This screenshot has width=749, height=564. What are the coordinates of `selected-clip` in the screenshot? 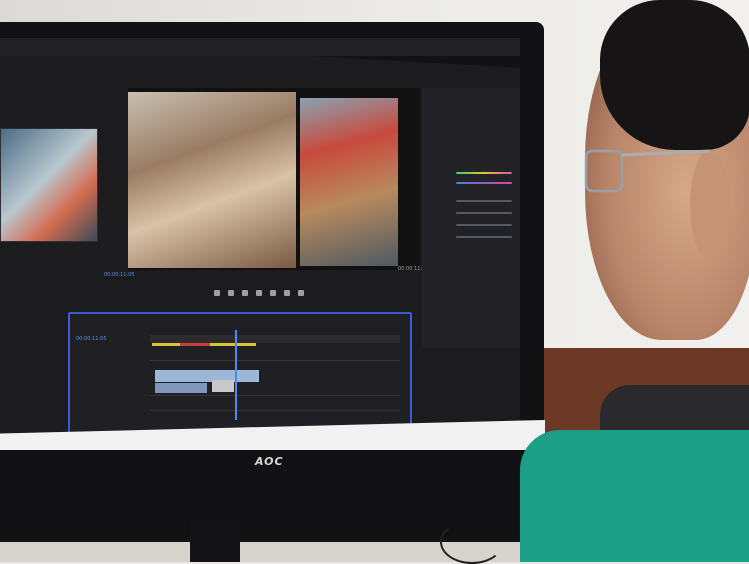 It's located at (223, 386).